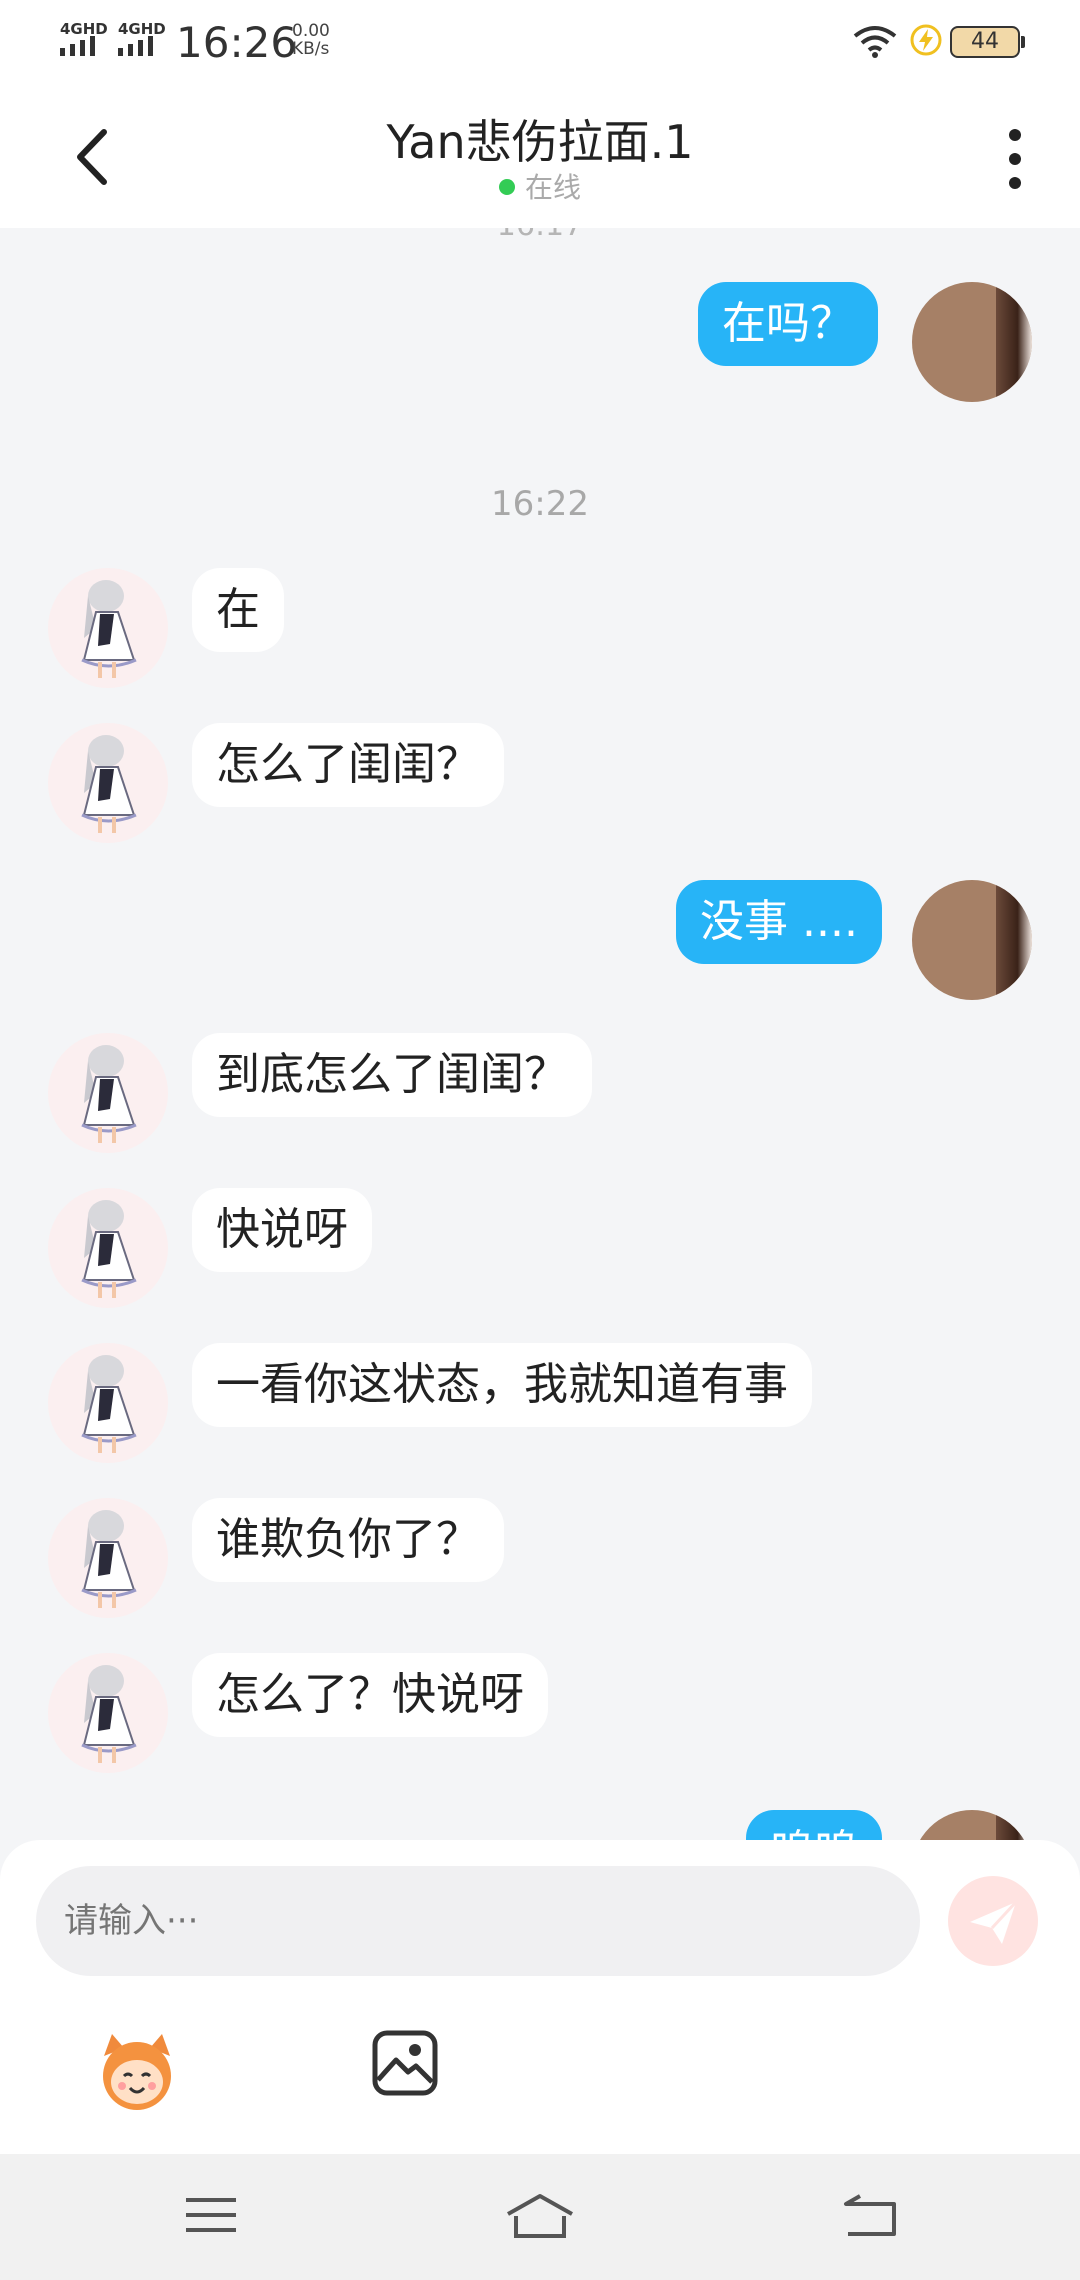  I want to click on network-speed-value: 0.00, so click(311, 31).